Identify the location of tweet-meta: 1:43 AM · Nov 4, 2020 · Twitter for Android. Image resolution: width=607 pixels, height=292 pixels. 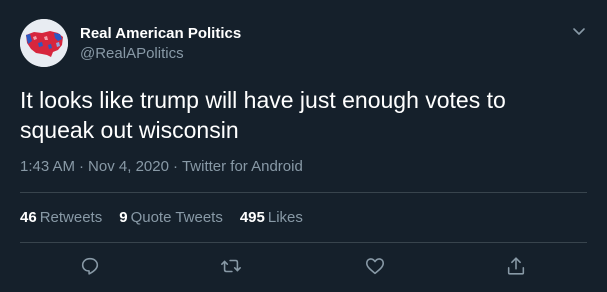
(161, 166).